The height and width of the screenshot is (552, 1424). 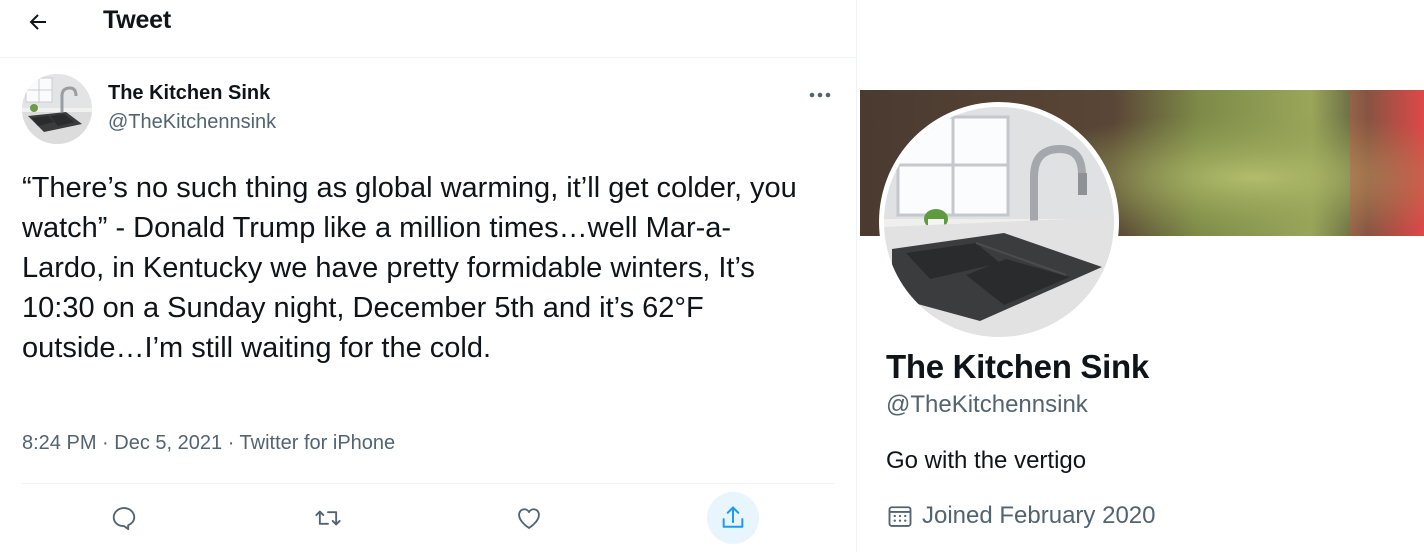 What do you see at coordinates (318, 443) in the screenshot?
I see `tweet-source: Twitter for iPhone` at bounding box center [318, 443].